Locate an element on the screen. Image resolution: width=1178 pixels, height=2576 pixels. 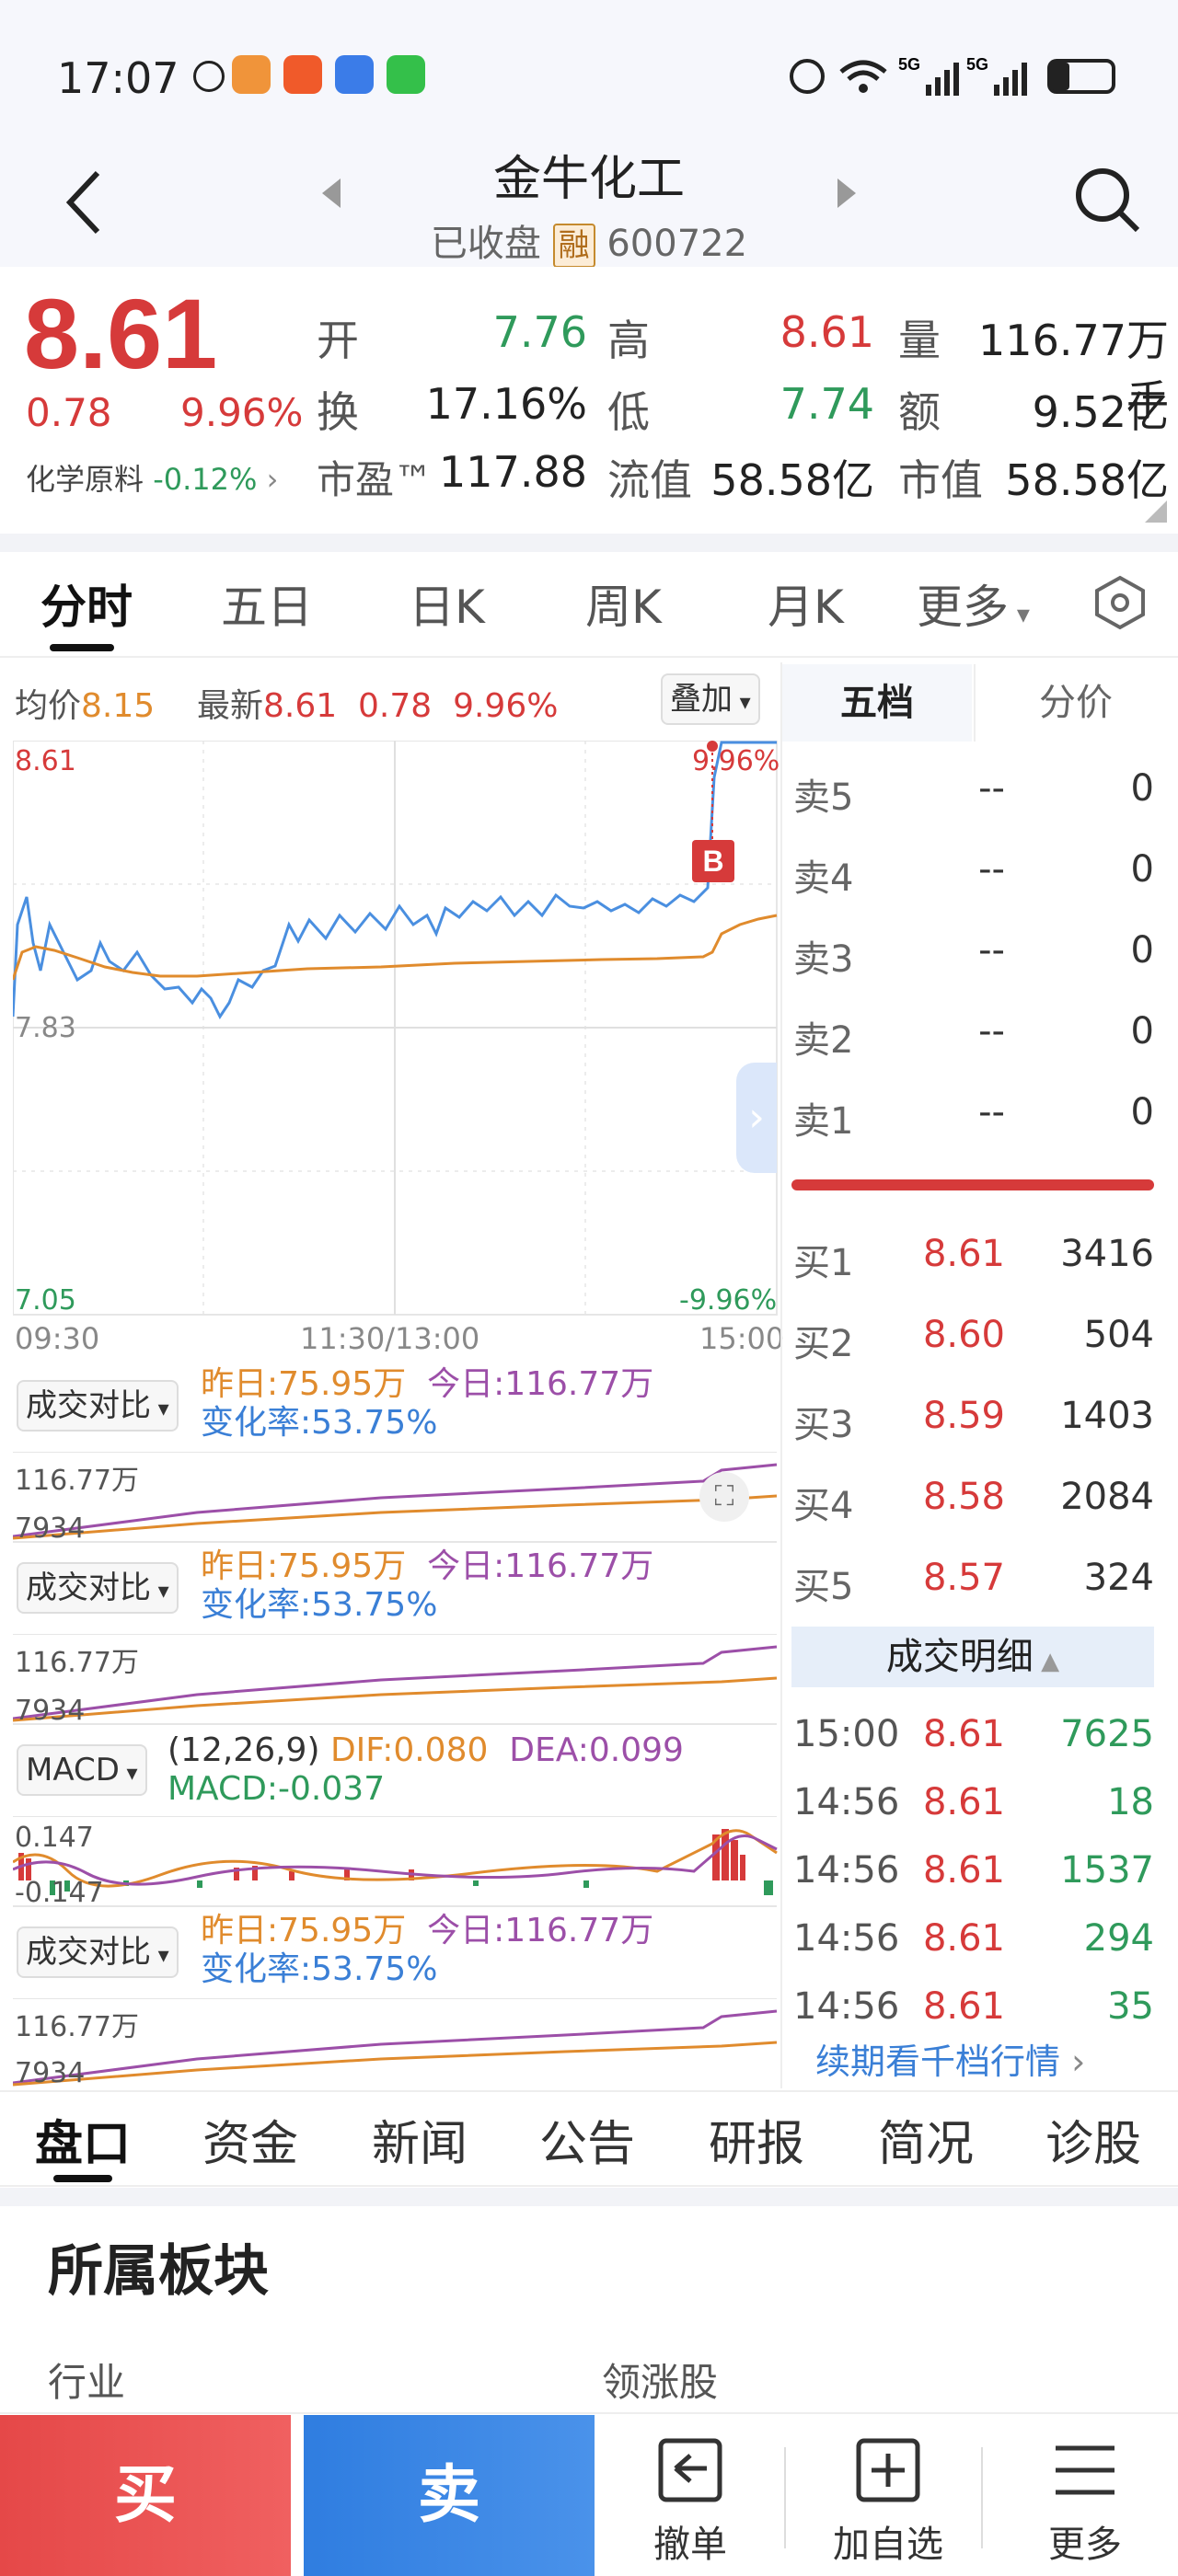
tab-funds: 资金 is located at coordinates (250, 2139).